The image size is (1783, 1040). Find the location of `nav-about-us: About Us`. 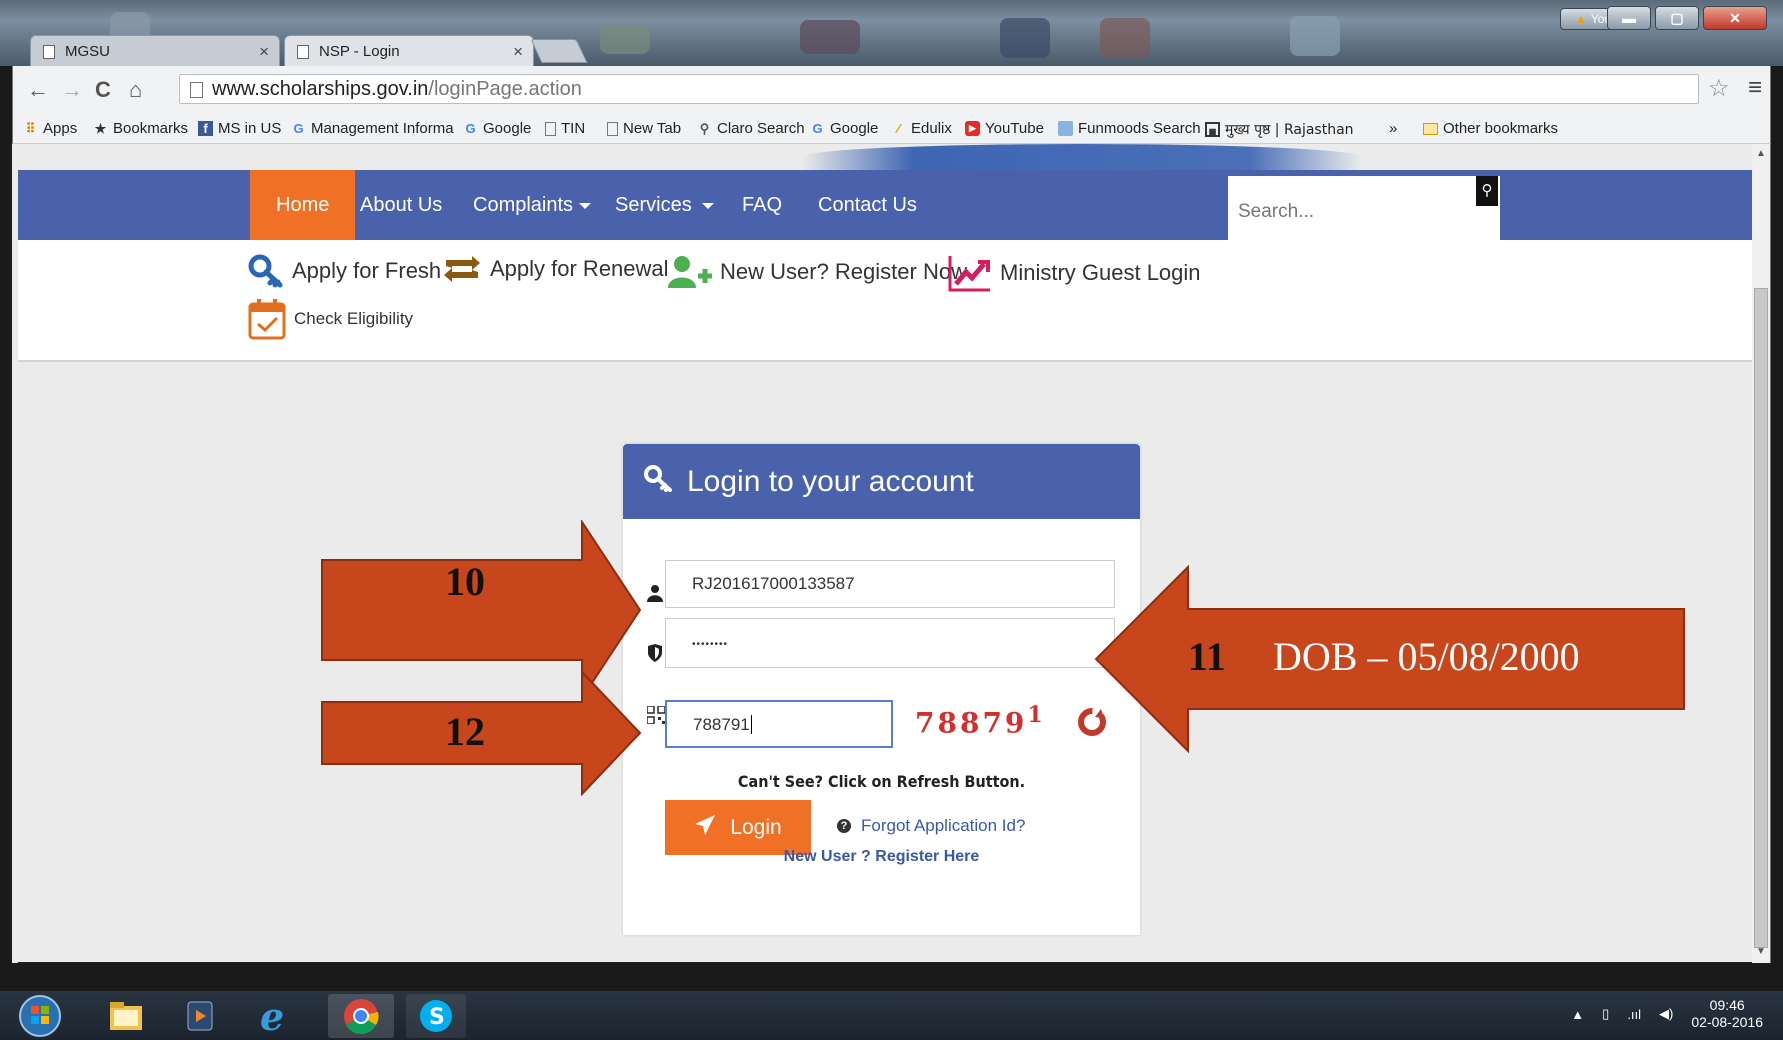

nav-about-us: About Us is located at coordinates (401, 205).